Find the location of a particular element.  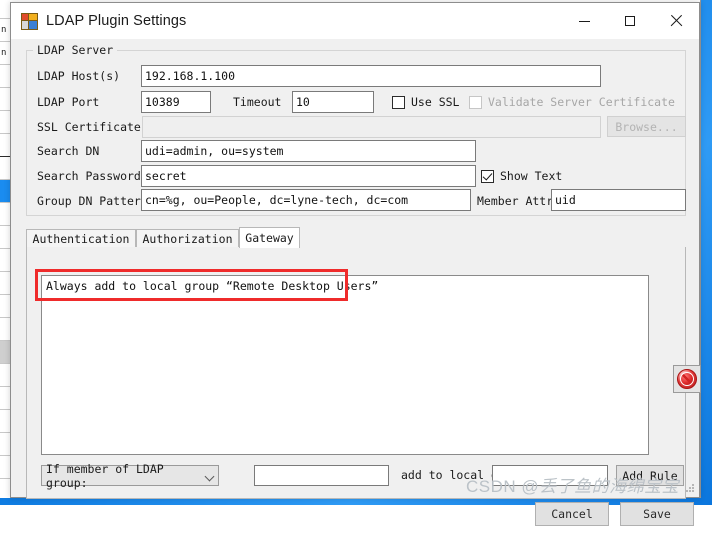

dialog-footer: Cancel Save is located at coordinates (356, 518).